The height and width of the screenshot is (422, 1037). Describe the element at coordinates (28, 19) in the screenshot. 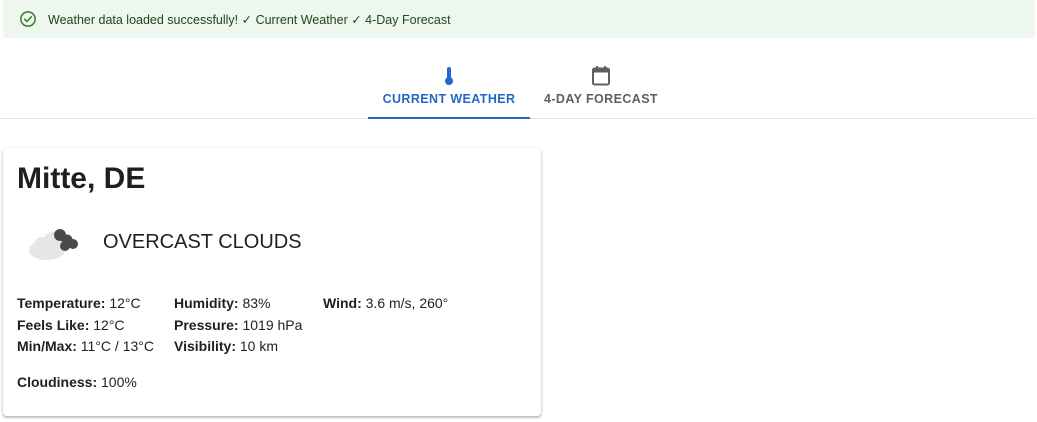

I see `check-circle-icon` at that location.